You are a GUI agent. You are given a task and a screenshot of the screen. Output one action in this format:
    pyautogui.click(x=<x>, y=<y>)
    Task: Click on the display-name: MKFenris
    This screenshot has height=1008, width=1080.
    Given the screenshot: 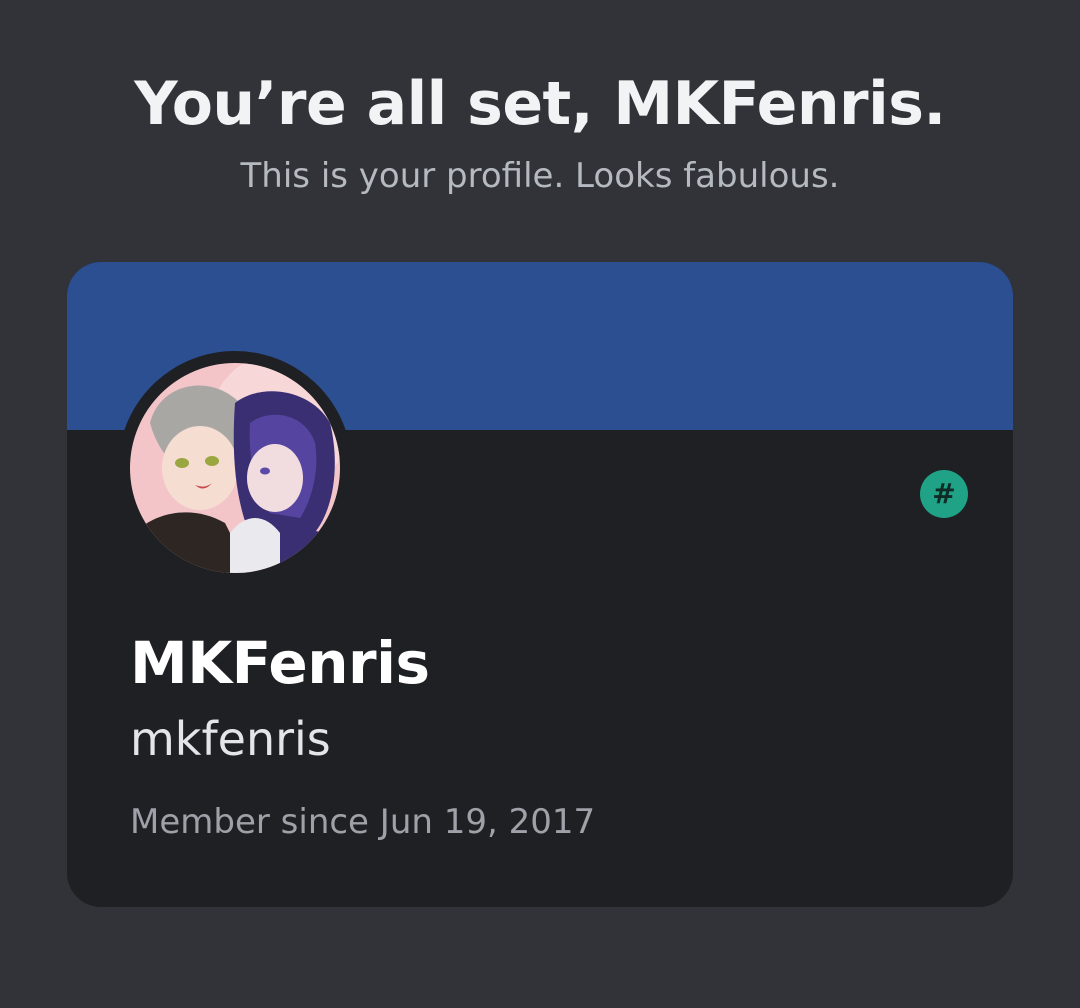 What is the action you would take?
    pyautogui.click(x=280, y=663)
    